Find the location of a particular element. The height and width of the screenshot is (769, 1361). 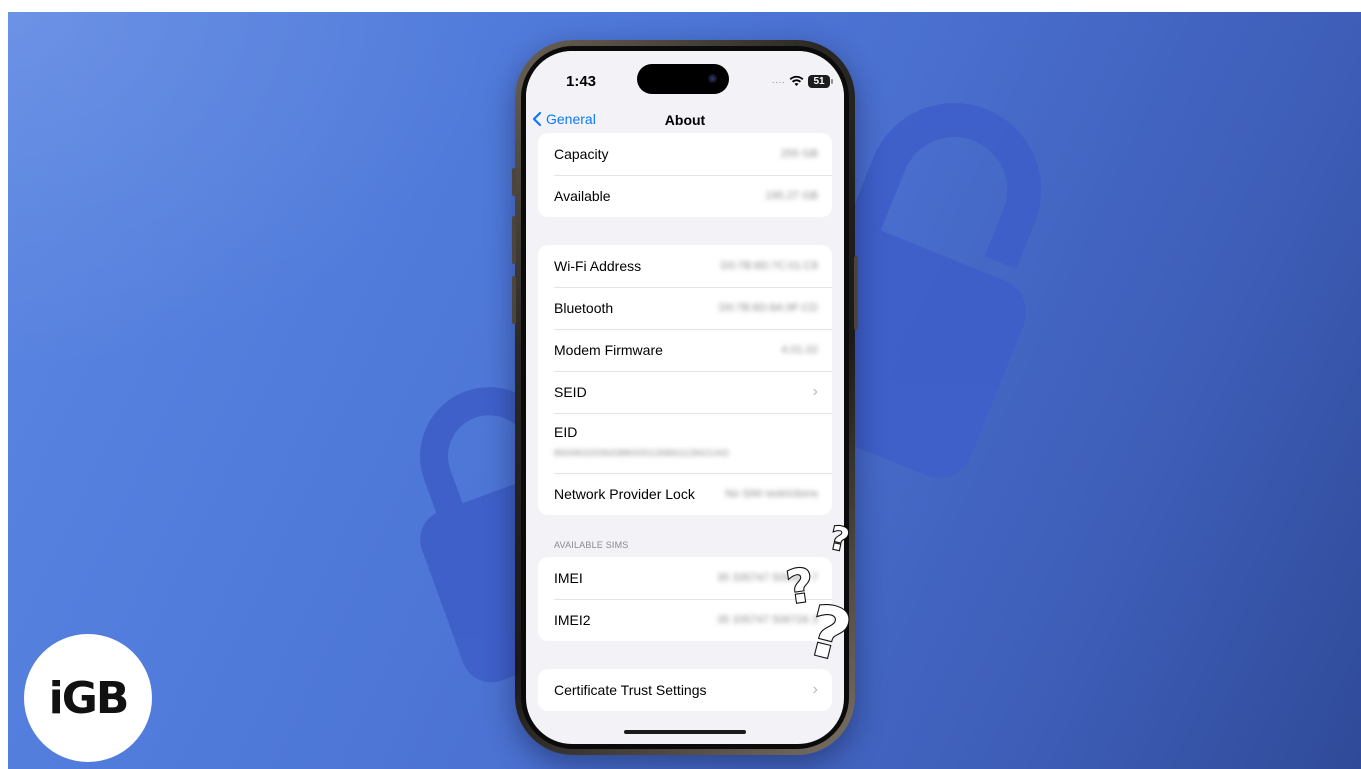

certificate-trust-row: Certificate Trust Settings › is located at coordinates (685, 690).